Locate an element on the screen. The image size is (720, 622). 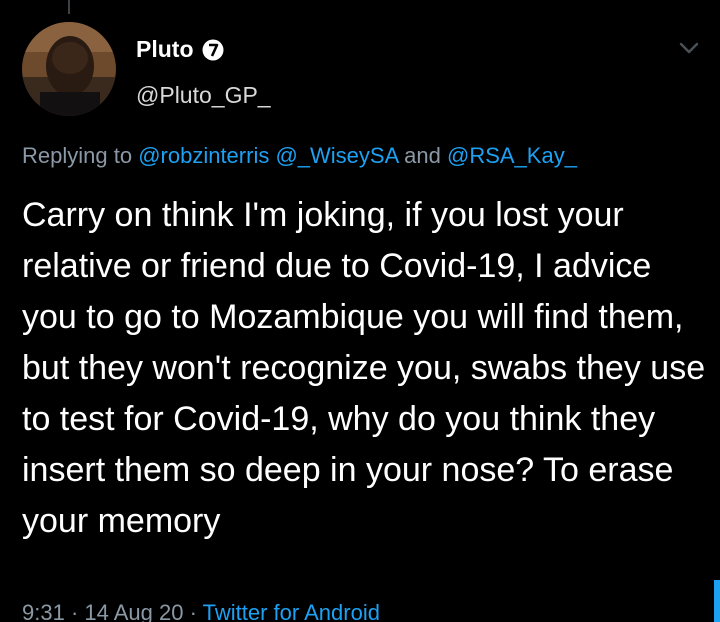
avatar-image is located at coordinates (69, 69).